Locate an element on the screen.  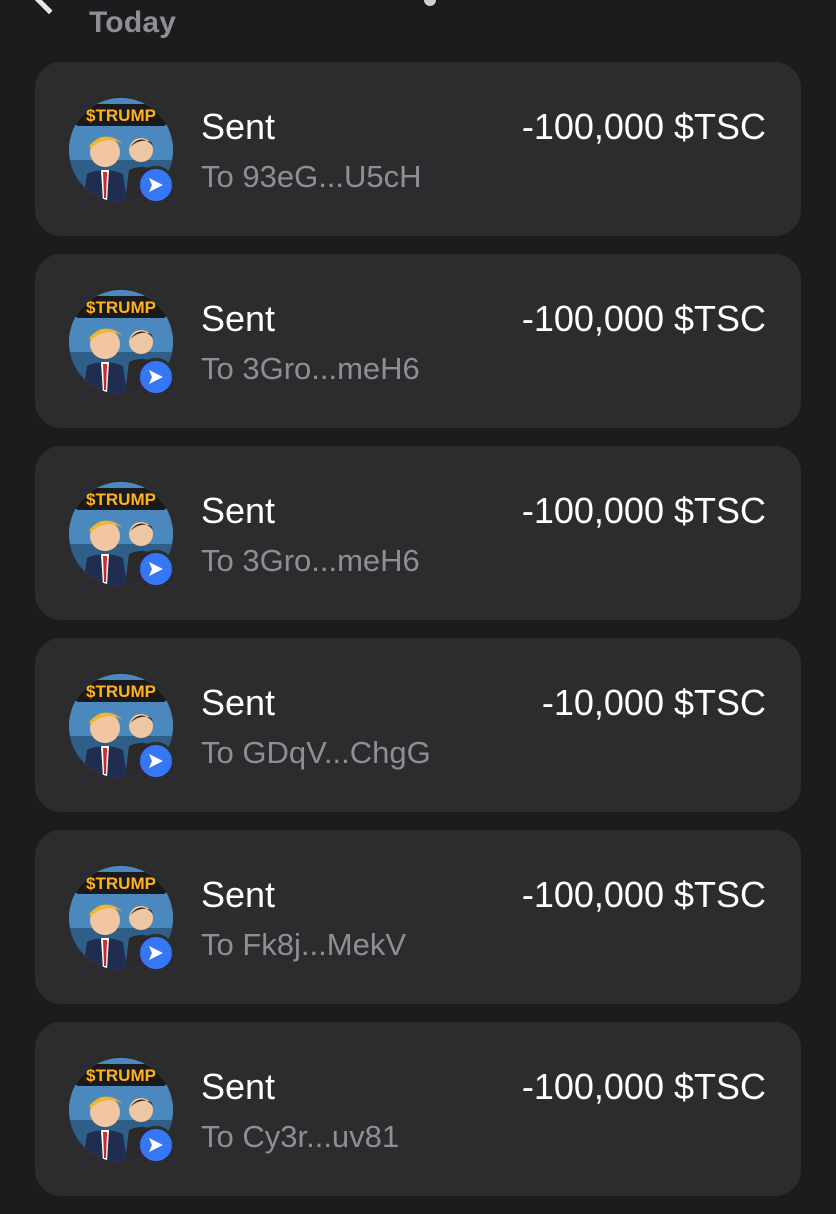
transaction-row: $TRUMP Sent To Cy3r...uv81 -100,000 $TSC is located at coordinates (418, 1109).